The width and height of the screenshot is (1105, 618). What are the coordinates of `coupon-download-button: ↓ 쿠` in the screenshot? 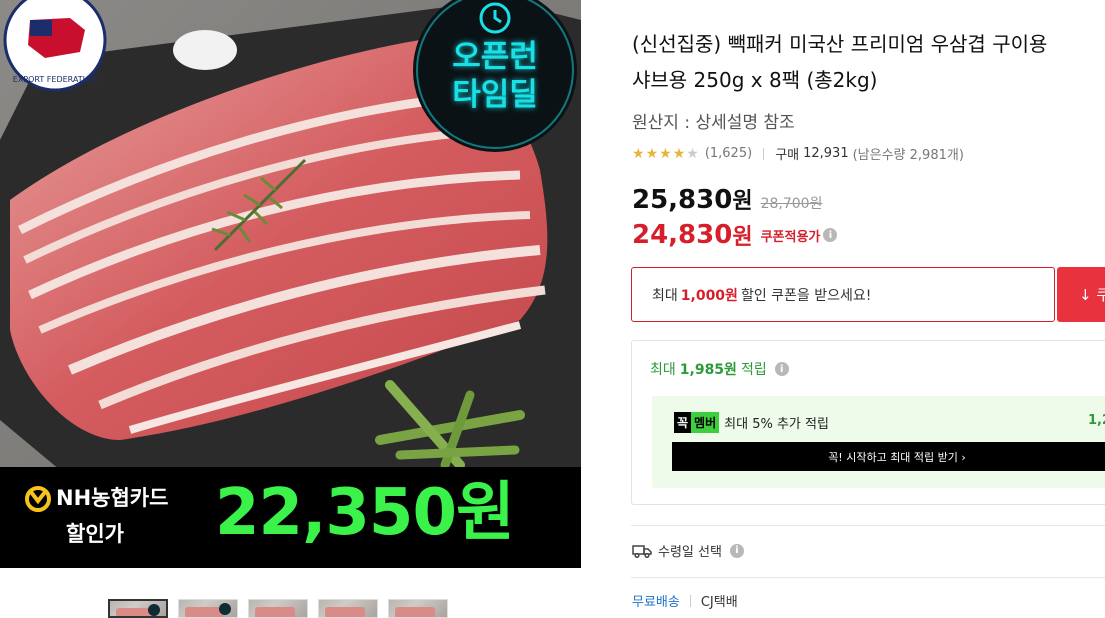 It's located at (1081, 294).